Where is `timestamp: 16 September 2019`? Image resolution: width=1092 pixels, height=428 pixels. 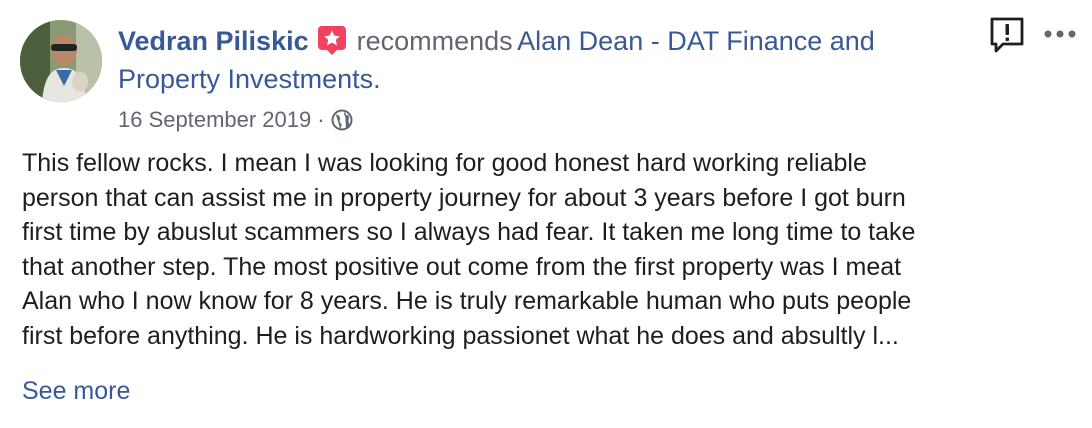 timestamp: 16 September 2019 is located at coordinates (214, 120).